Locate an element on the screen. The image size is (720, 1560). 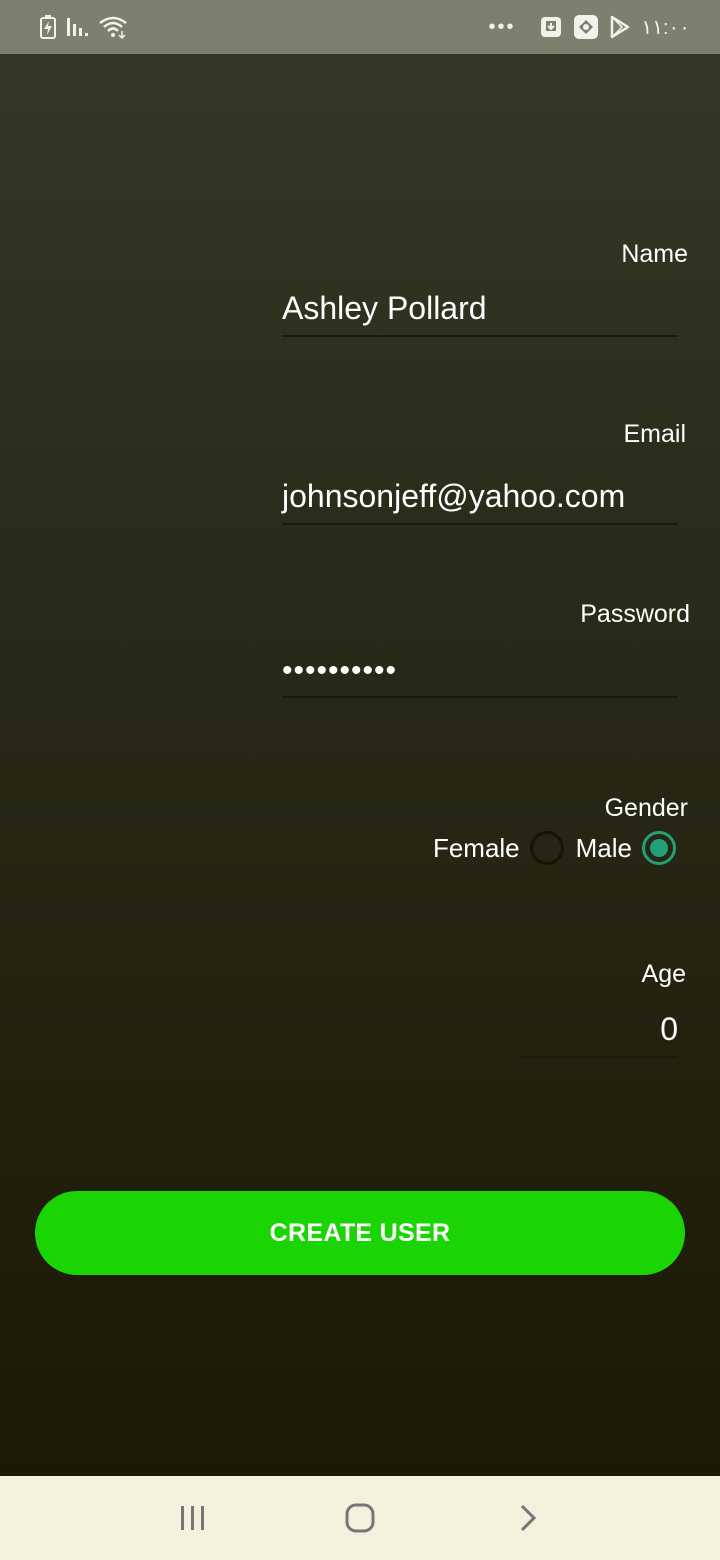
app-icon is located at coordinates (586, 27).